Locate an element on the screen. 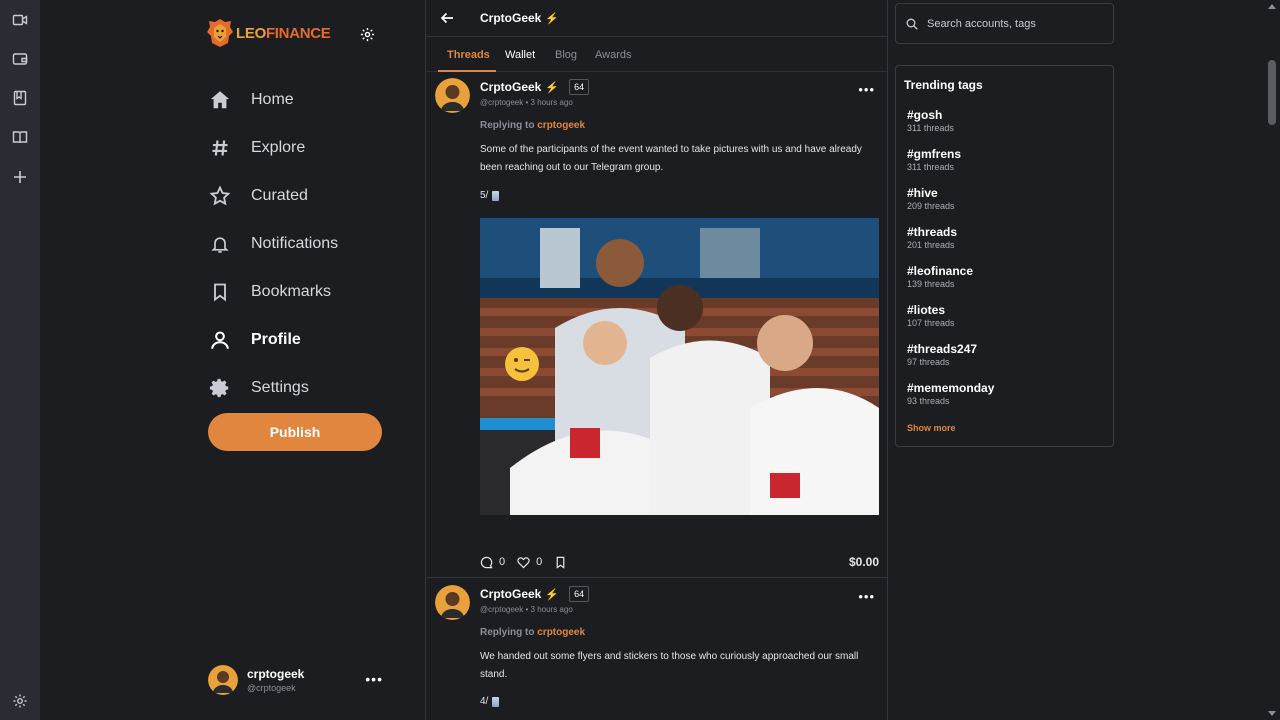  nav-label-bookmarks: Bookmarks is located at coordinates (291, 291).